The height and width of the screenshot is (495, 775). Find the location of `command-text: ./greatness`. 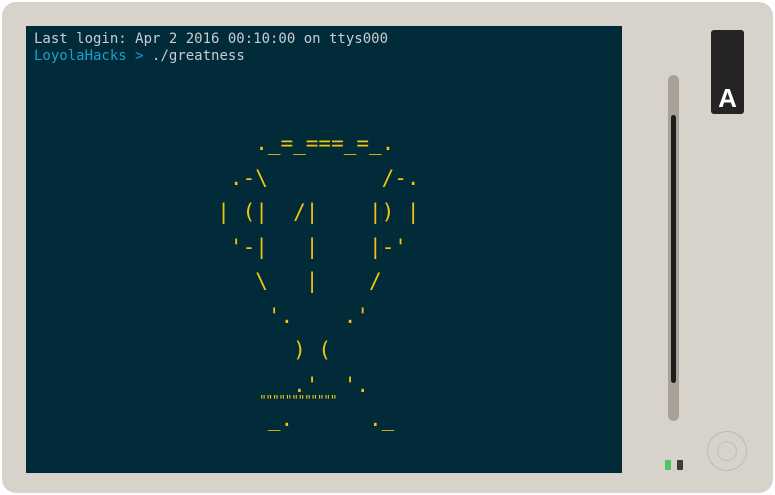

command-text: ./greatness is located at coordinates (198, 56).